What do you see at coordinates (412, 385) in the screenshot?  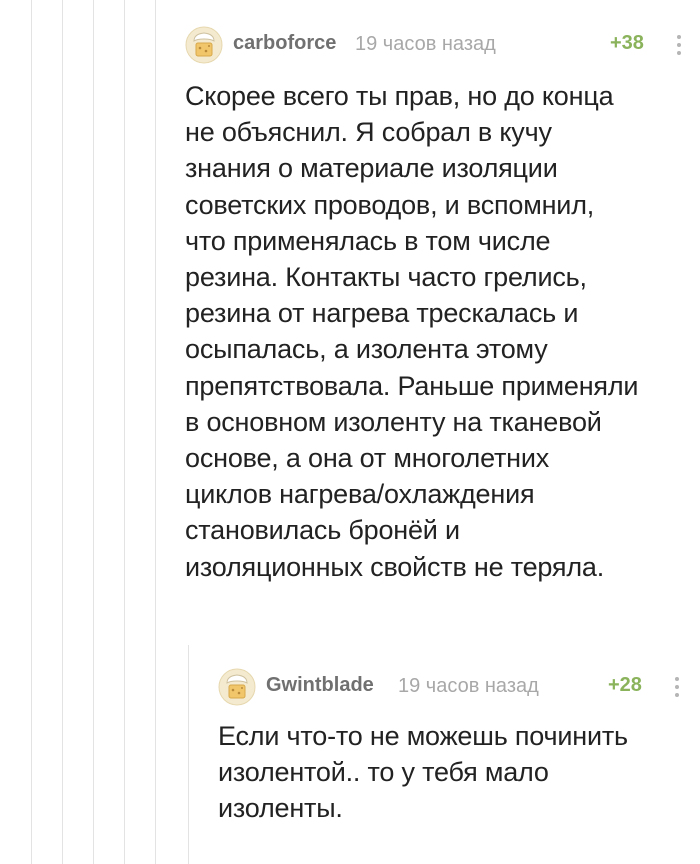 I see `comment-line: препятствовала. Раньше применяли` at bounding box center [412, 385].